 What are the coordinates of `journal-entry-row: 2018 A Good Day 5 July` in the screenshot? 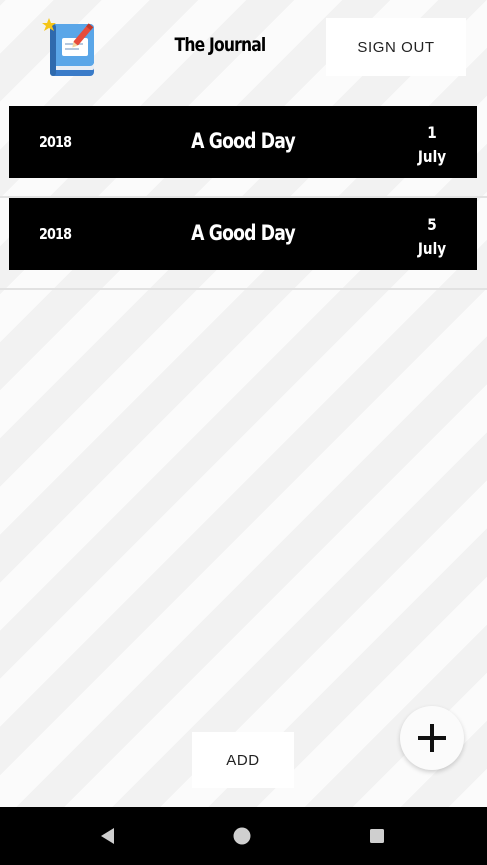 It's located at (243, 244).